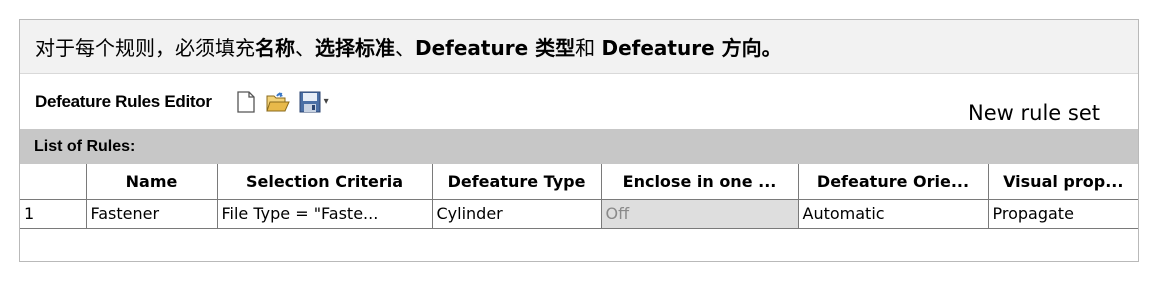 The height and width of the screenshot is (288, 1162). Describe the element at coordinates (53, 213) in the screenshot. I see `row-index: 1` at that location.